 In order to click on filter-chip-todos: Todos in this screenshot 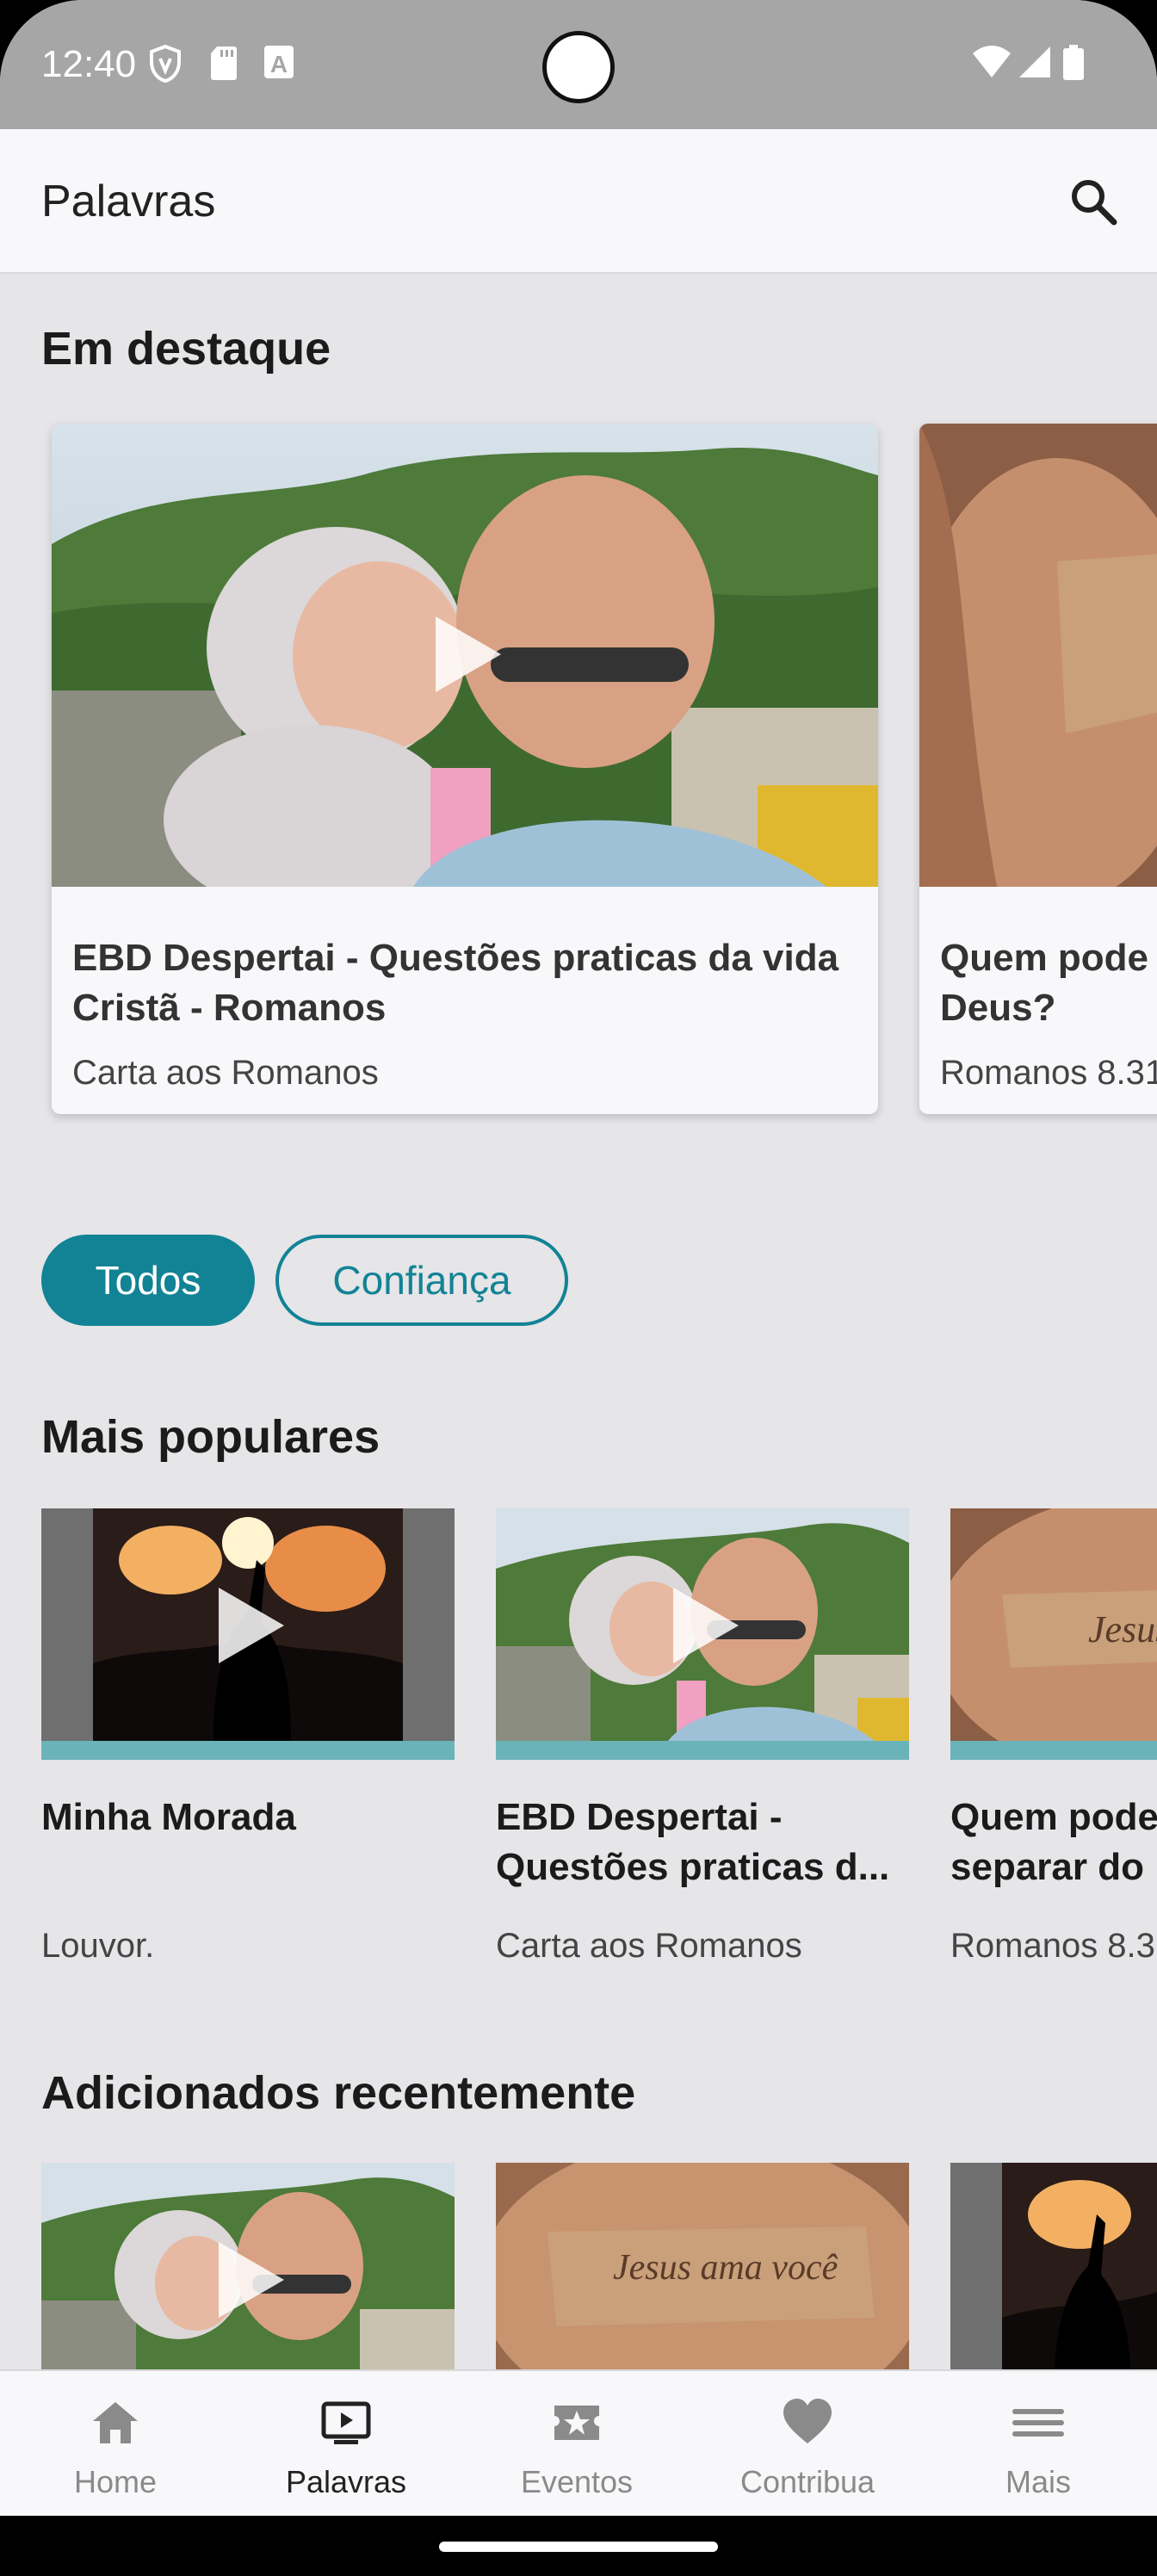, I will do `click(148, 1280)`.